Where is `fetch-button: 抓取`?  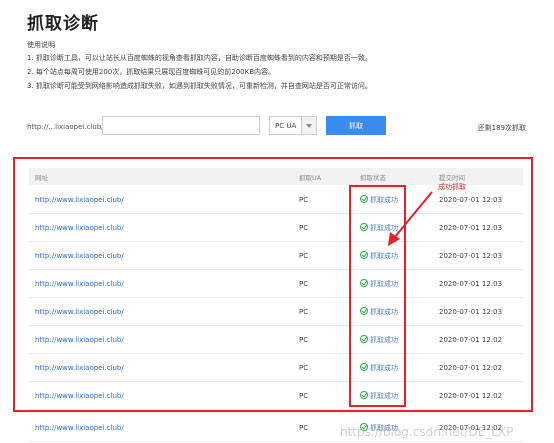
fetch-button: 抓取 is located at coordinates (356, 125).